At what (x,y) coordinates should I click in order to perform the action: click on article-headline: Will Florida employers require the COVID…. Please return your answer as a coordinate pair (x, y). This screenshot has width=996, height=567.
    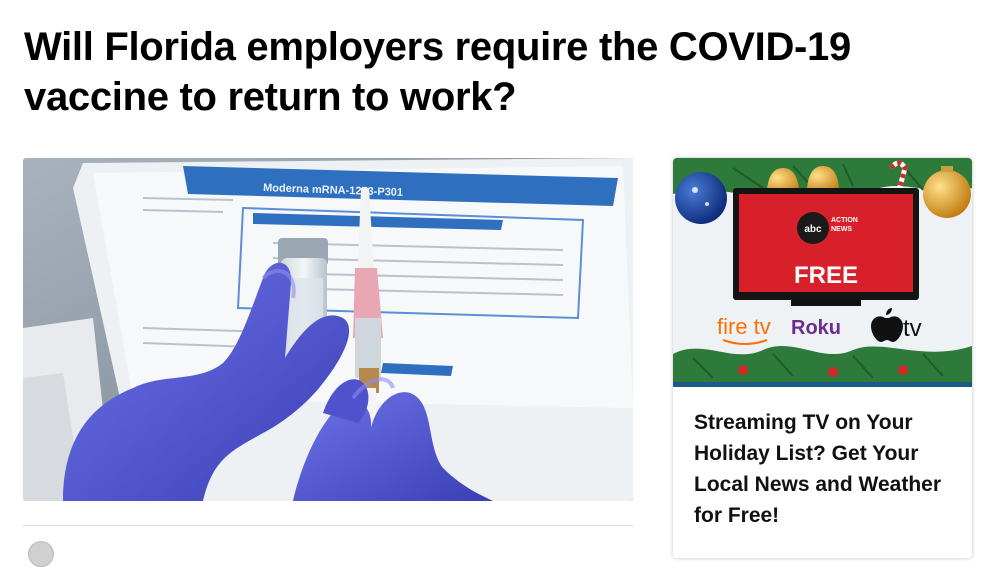
    Looking at the image, I should click on (437, 72).